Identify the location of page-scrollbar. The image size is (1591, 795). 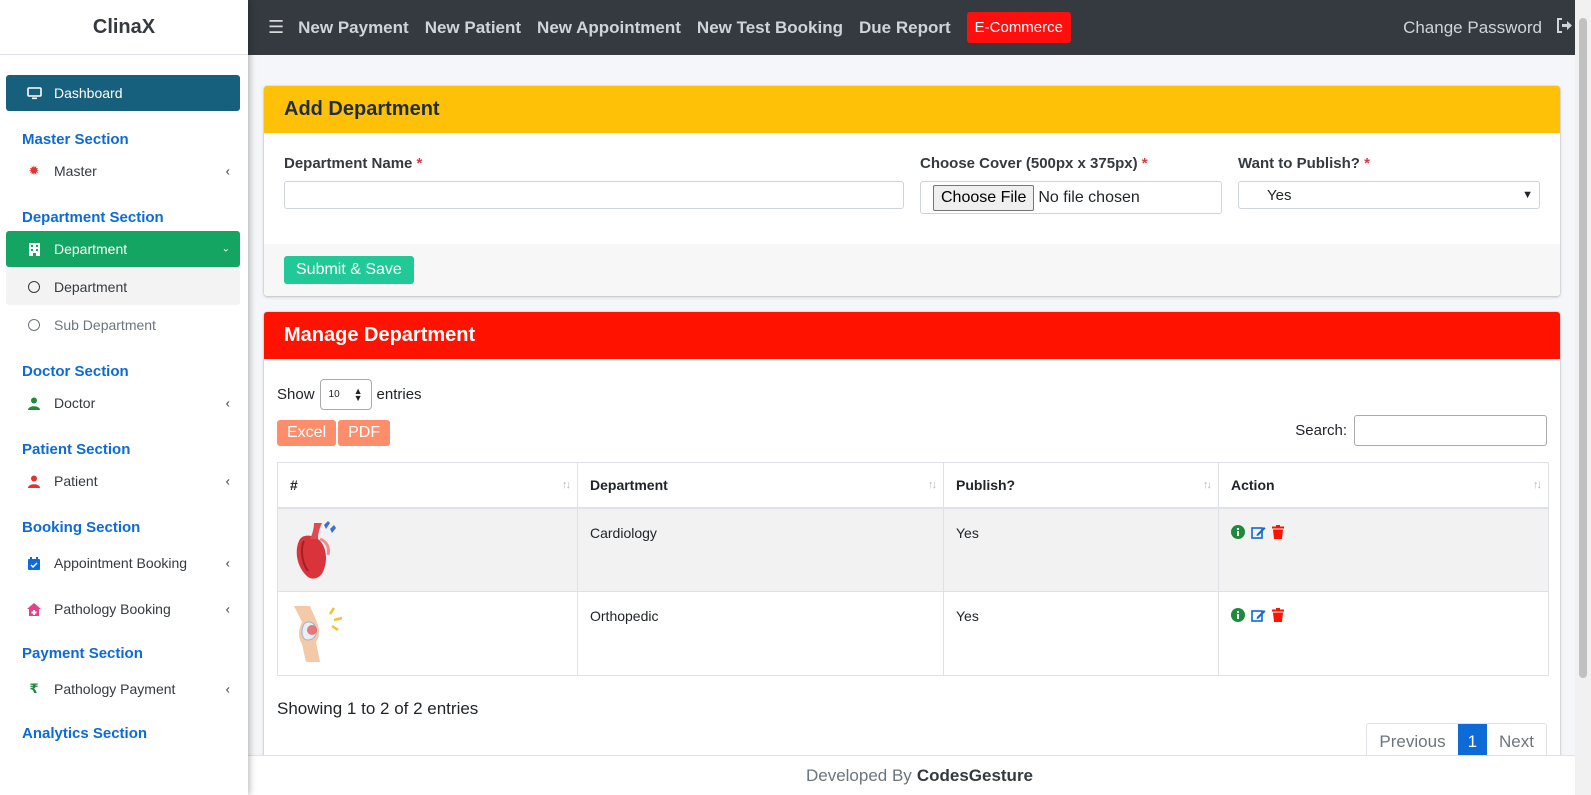
(1583, 397).